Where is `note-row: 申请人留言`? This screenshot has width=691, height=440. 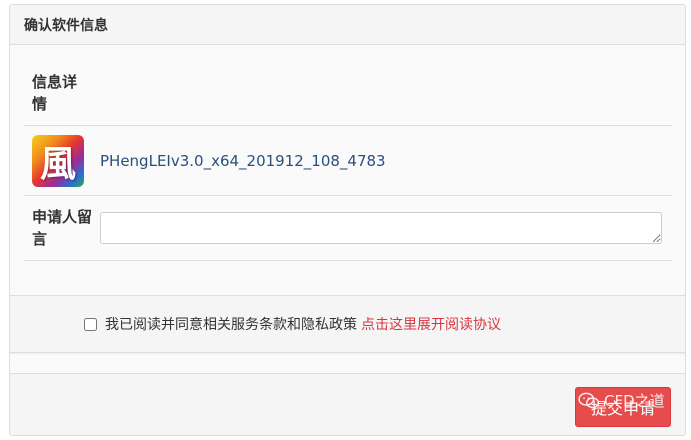
note-row: 申请人留言 is located at coordinates (348, 228).